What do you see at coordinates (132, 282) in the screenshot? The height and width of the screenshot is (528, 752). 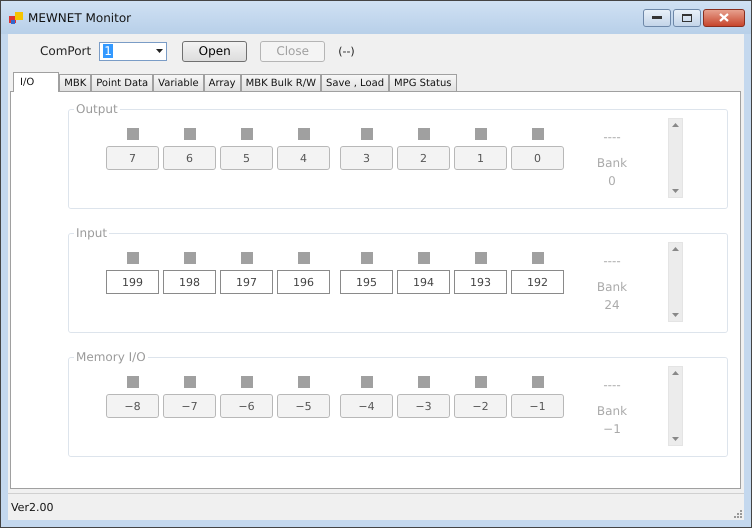 I see `bit-button: 199` at bounding box center [132, 282].